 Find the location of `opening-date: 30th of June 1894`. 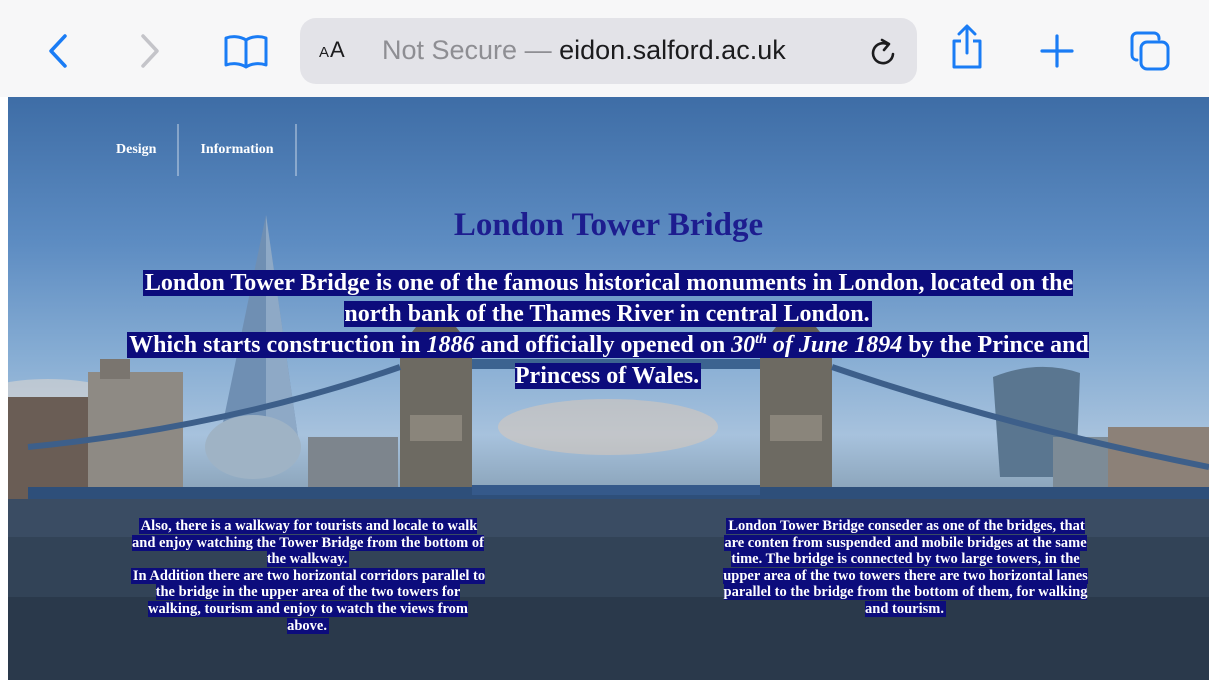

opening-date: 30th of June 1894 is located at coordinates (816, 345).